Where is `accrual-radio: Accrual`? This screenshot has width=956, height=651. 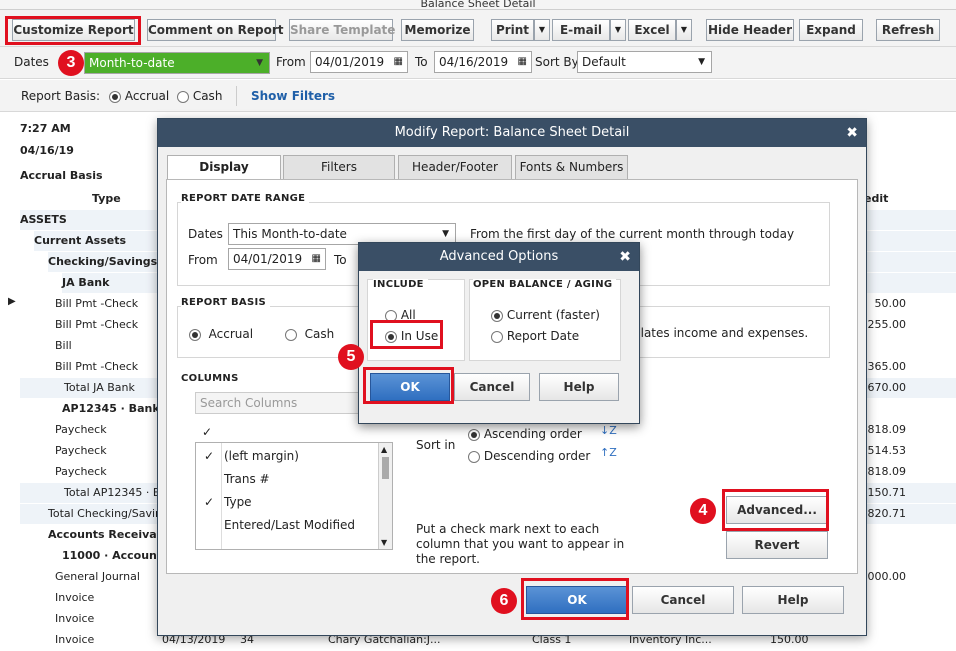
accrual-radio: Accrual is located at coordinates (139, 96).